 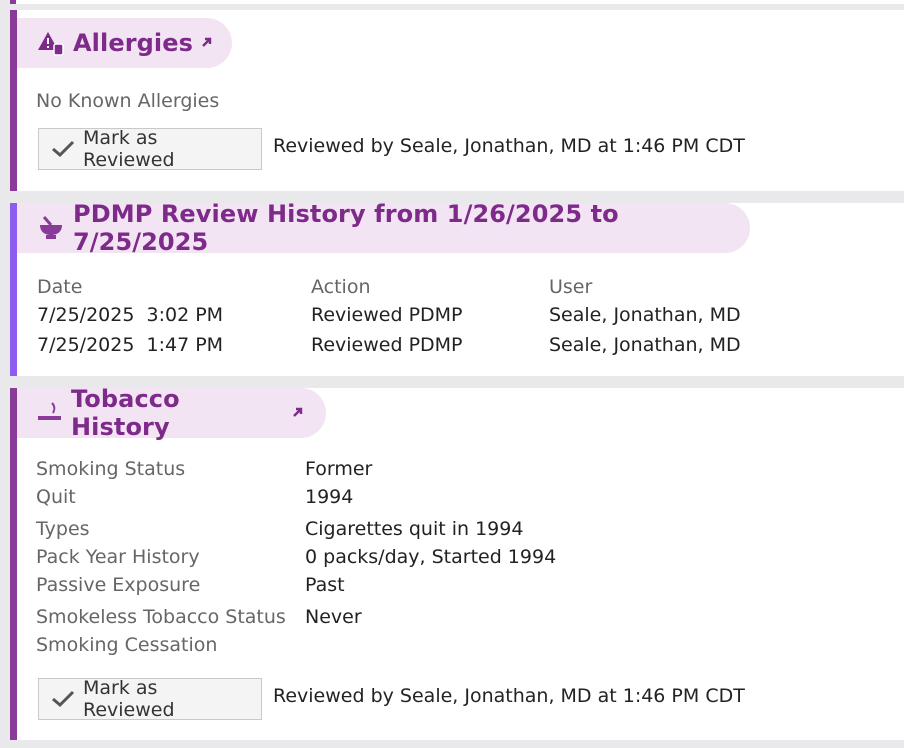 What do you see at coordinates (133, 43) in the screenshot?
I see `allergies-title: Allergies` at bounding box center [133, 43].